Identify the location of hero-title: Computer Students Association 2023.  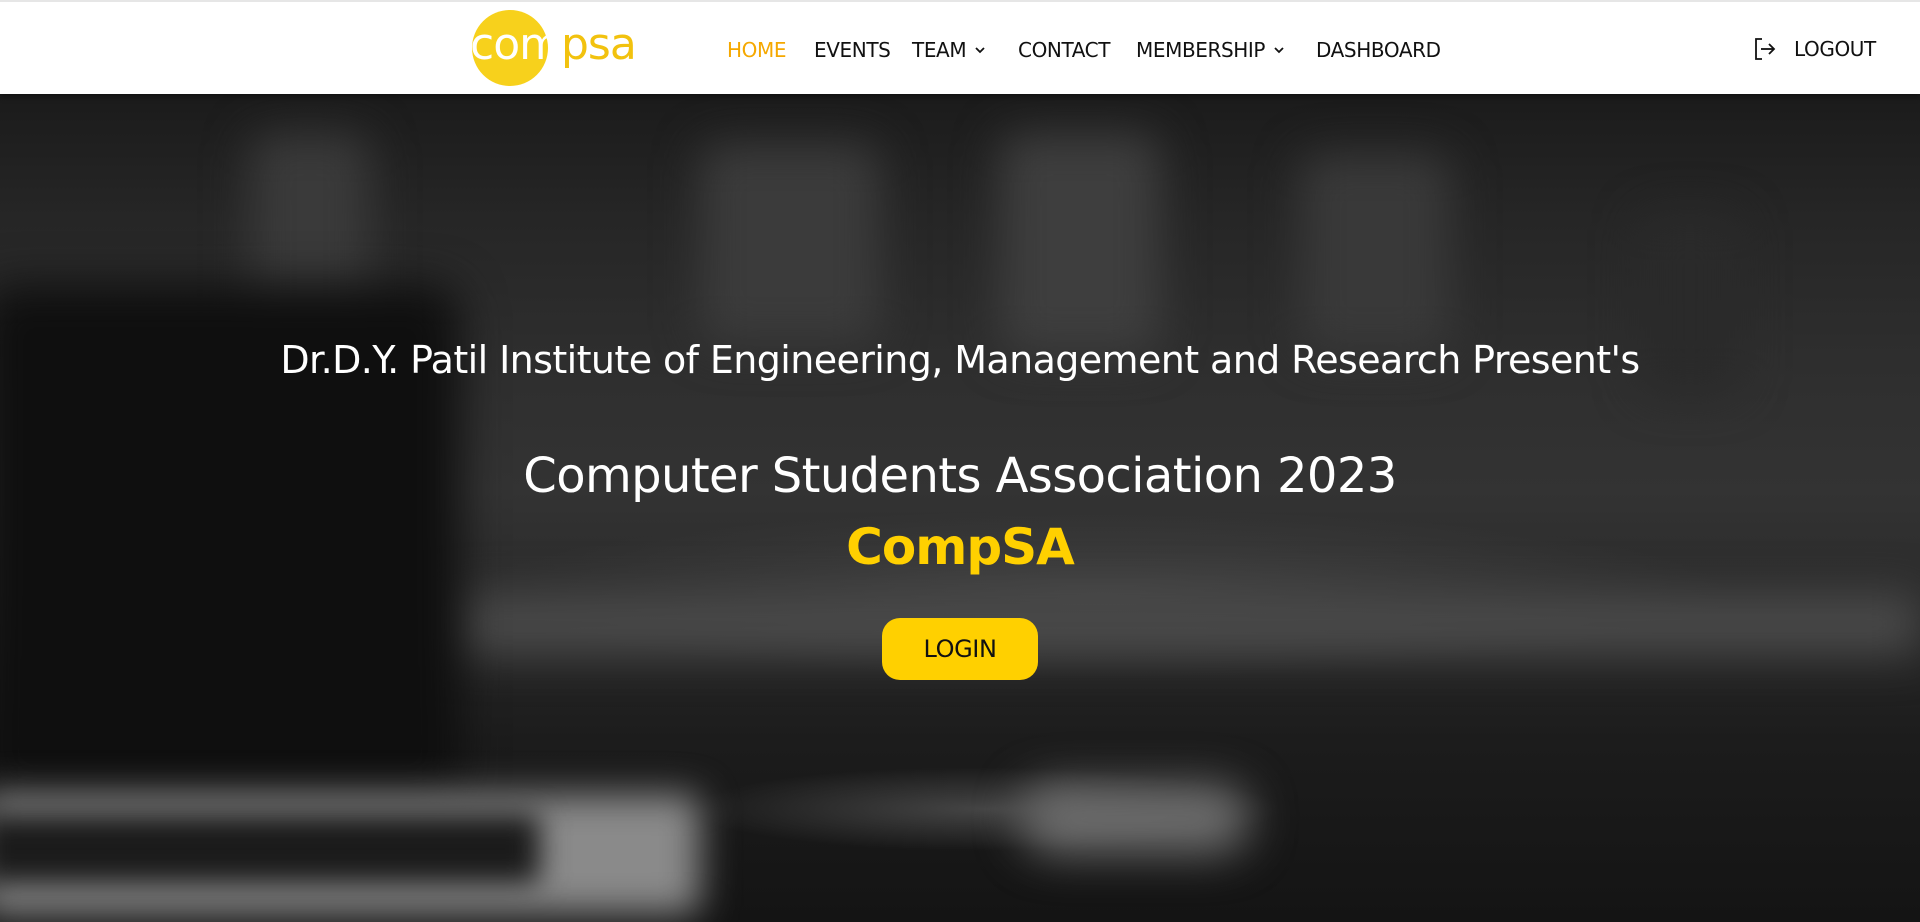
(960, 476).